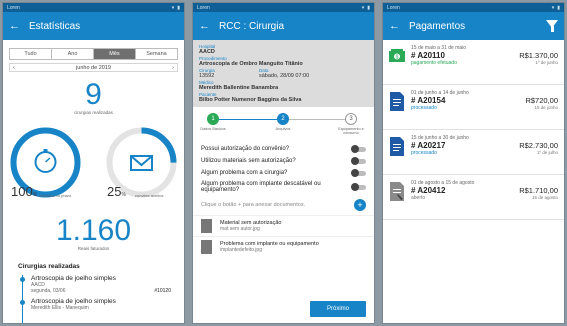 The height and width of the screenshot is (326, 567). Describe the element at coordinates (93, 94) in the screenshot. I see `cirurgias-count: 9` at that location.